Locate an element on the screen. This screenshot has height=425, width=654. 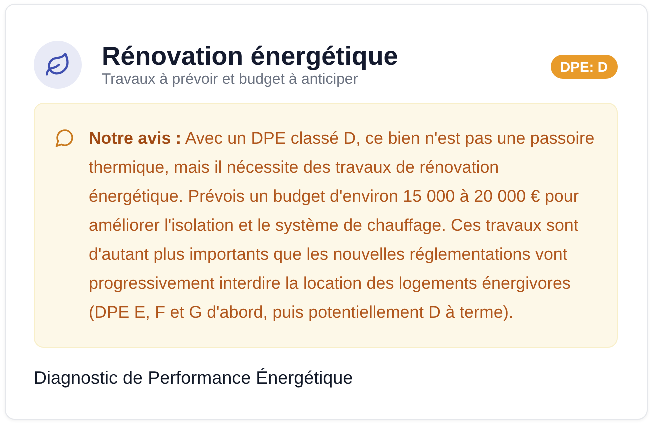
speech-bubble-icon is located at coordinates (65, 138).